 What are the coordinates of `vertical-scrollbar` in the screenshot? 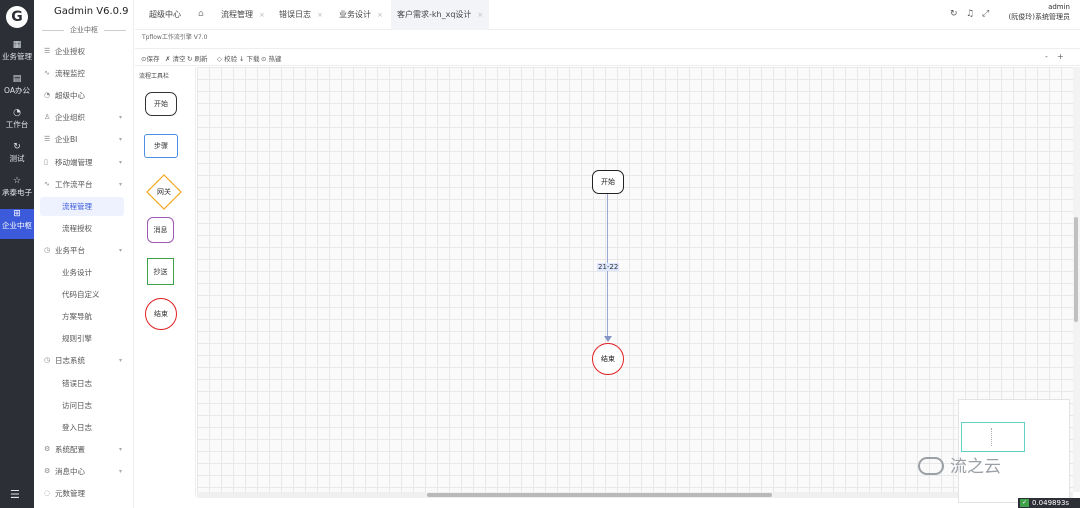 It's located at (1076, 279).